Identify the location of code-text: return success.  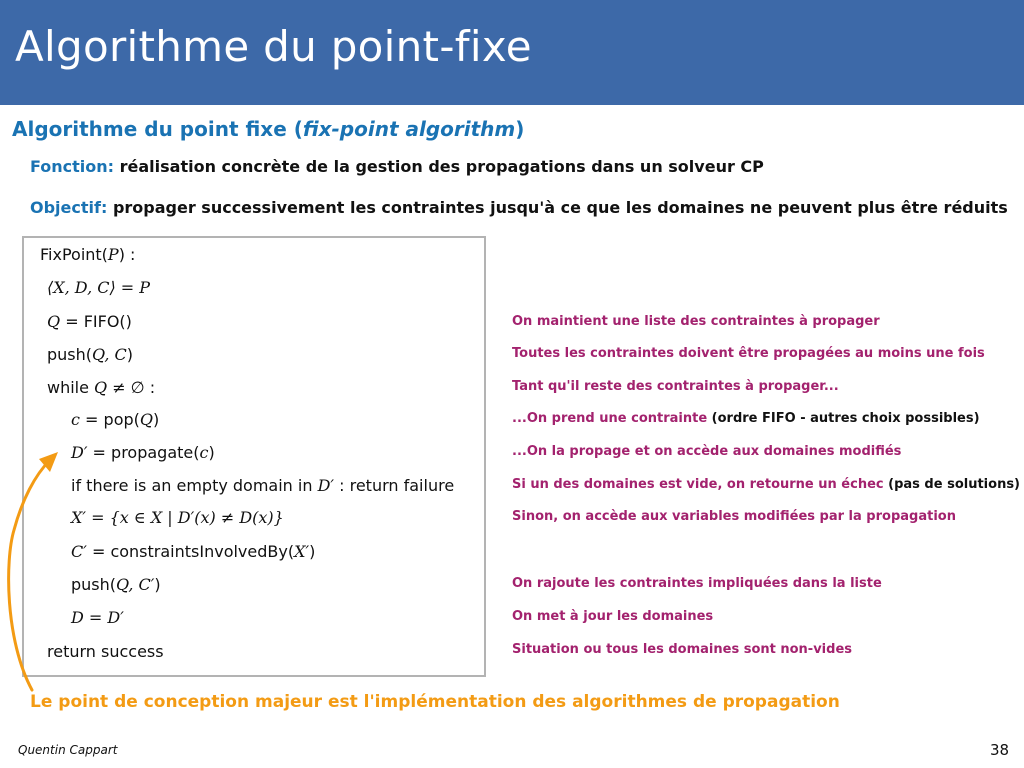
(105, 651).